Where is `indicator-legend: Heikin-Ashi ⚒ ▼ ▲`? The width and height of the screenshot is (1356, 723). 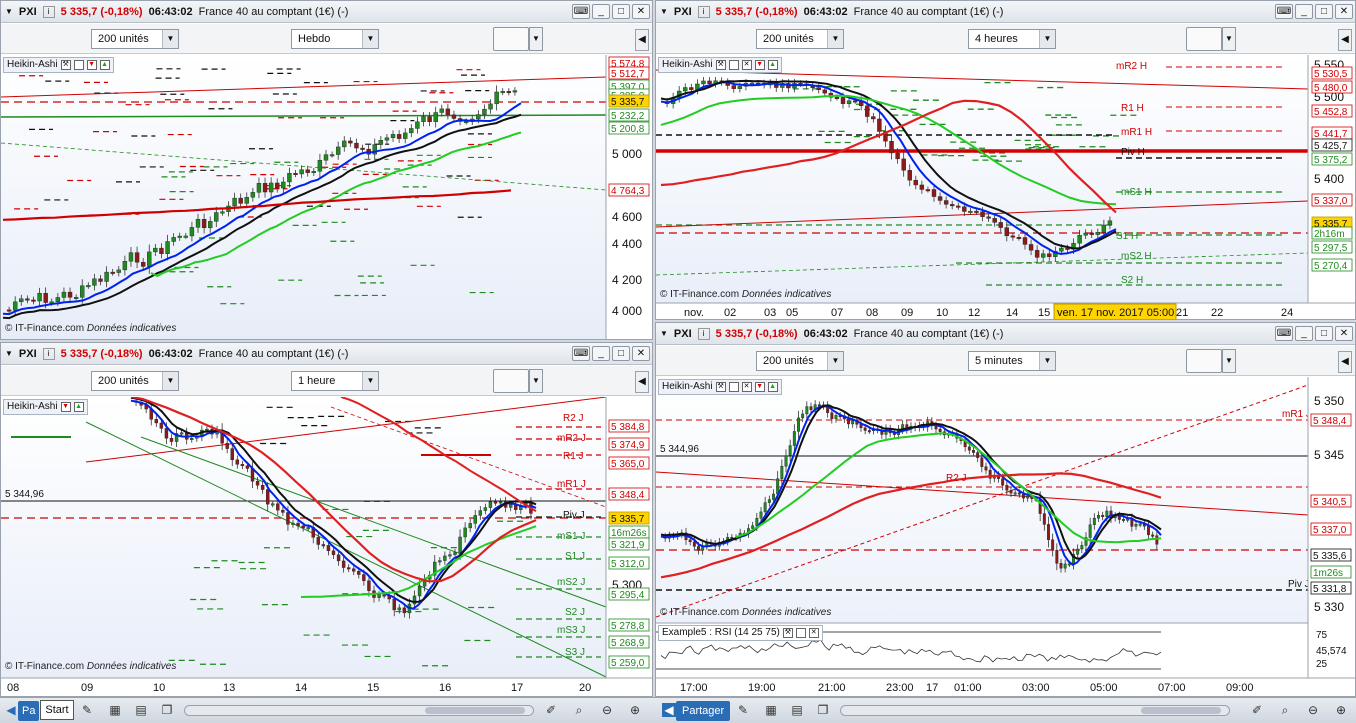
indicator-legend: Heikin-Ashi ⚒ ▼ ▲ is located at coordinates (58, 65).